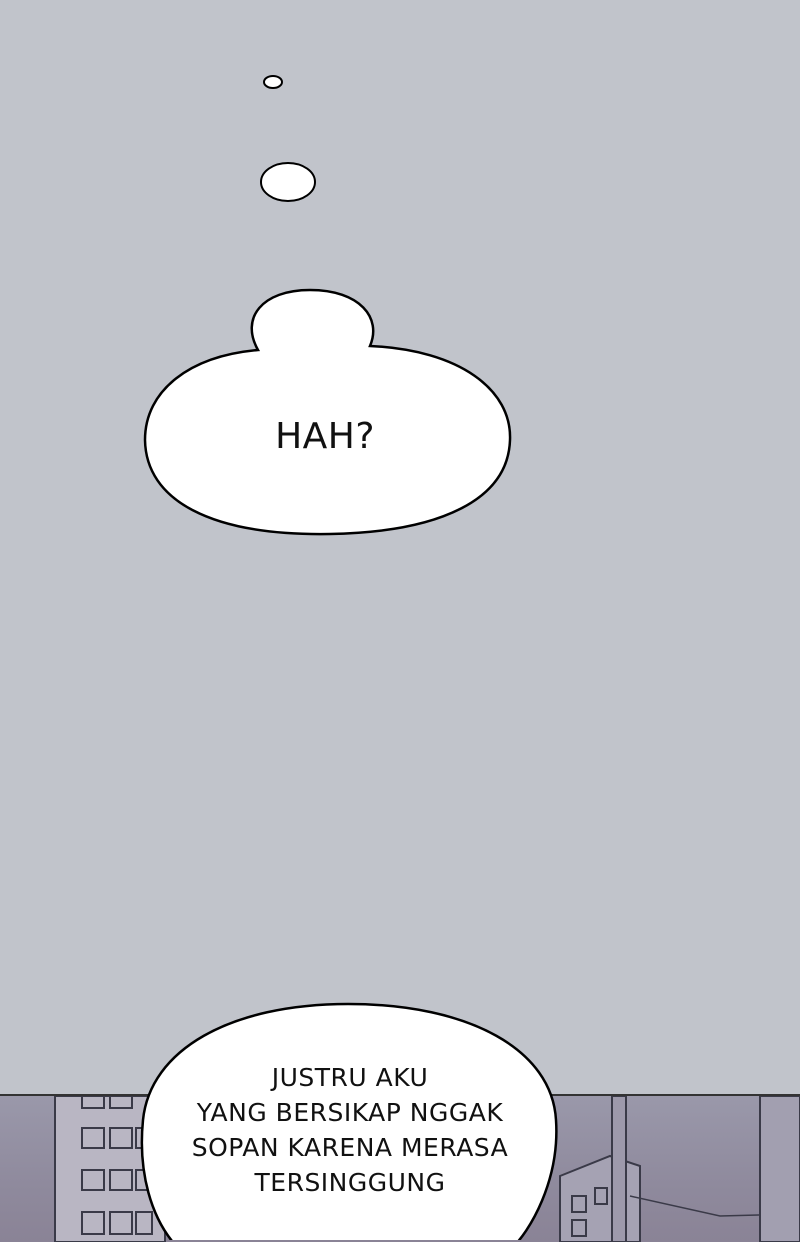 Image resolution: width=800 pixels, height=1242 pixels. I want to click on hah-text: HAH?, so click(325, 436).